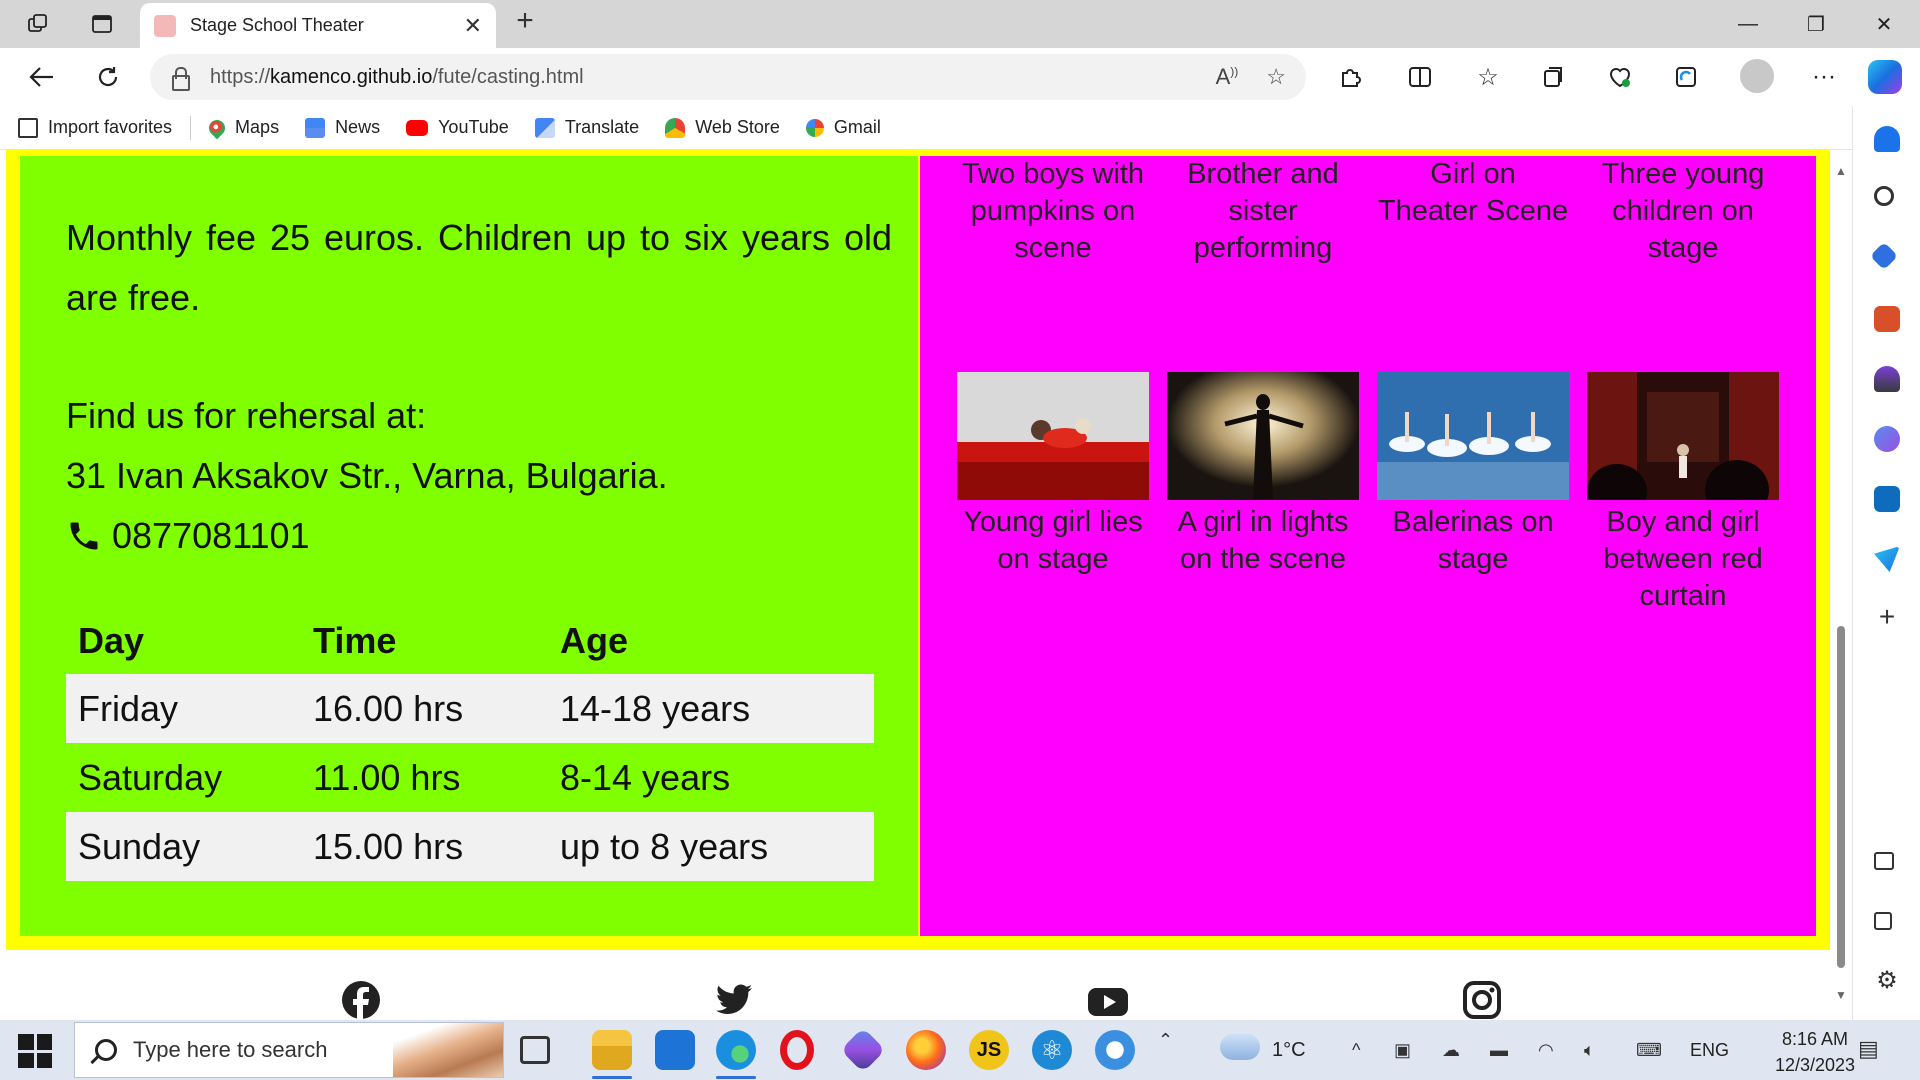 This screenshot has width=1920, height=1080. What do you see at coordinates (1053, 436) in the screenshot?
I see `gallery-image-young-girl-lies` at bounding box center [1053, 436].